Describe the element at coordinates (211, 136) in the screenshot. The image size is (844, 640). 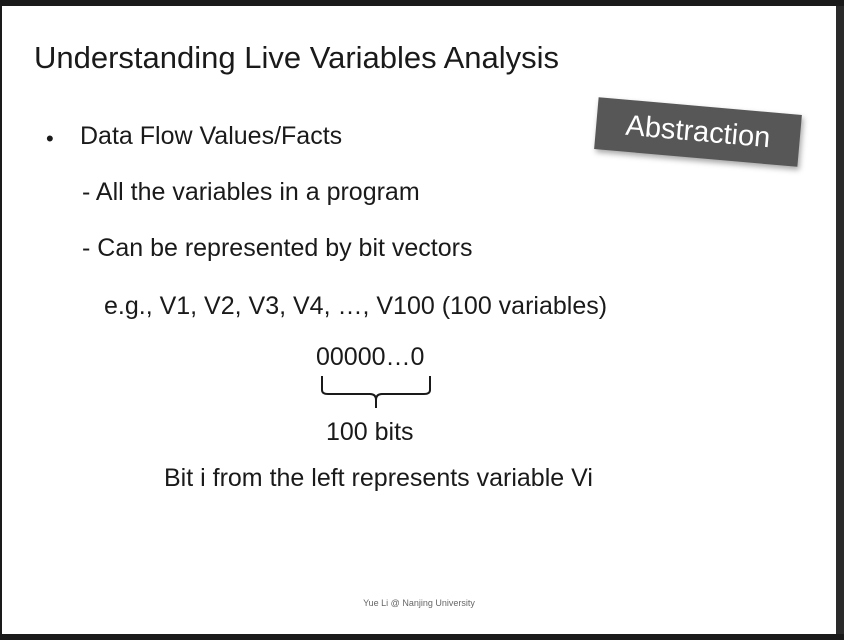
I see `bullet-data-flow-values: Data Flow Values/Facts` at that location.